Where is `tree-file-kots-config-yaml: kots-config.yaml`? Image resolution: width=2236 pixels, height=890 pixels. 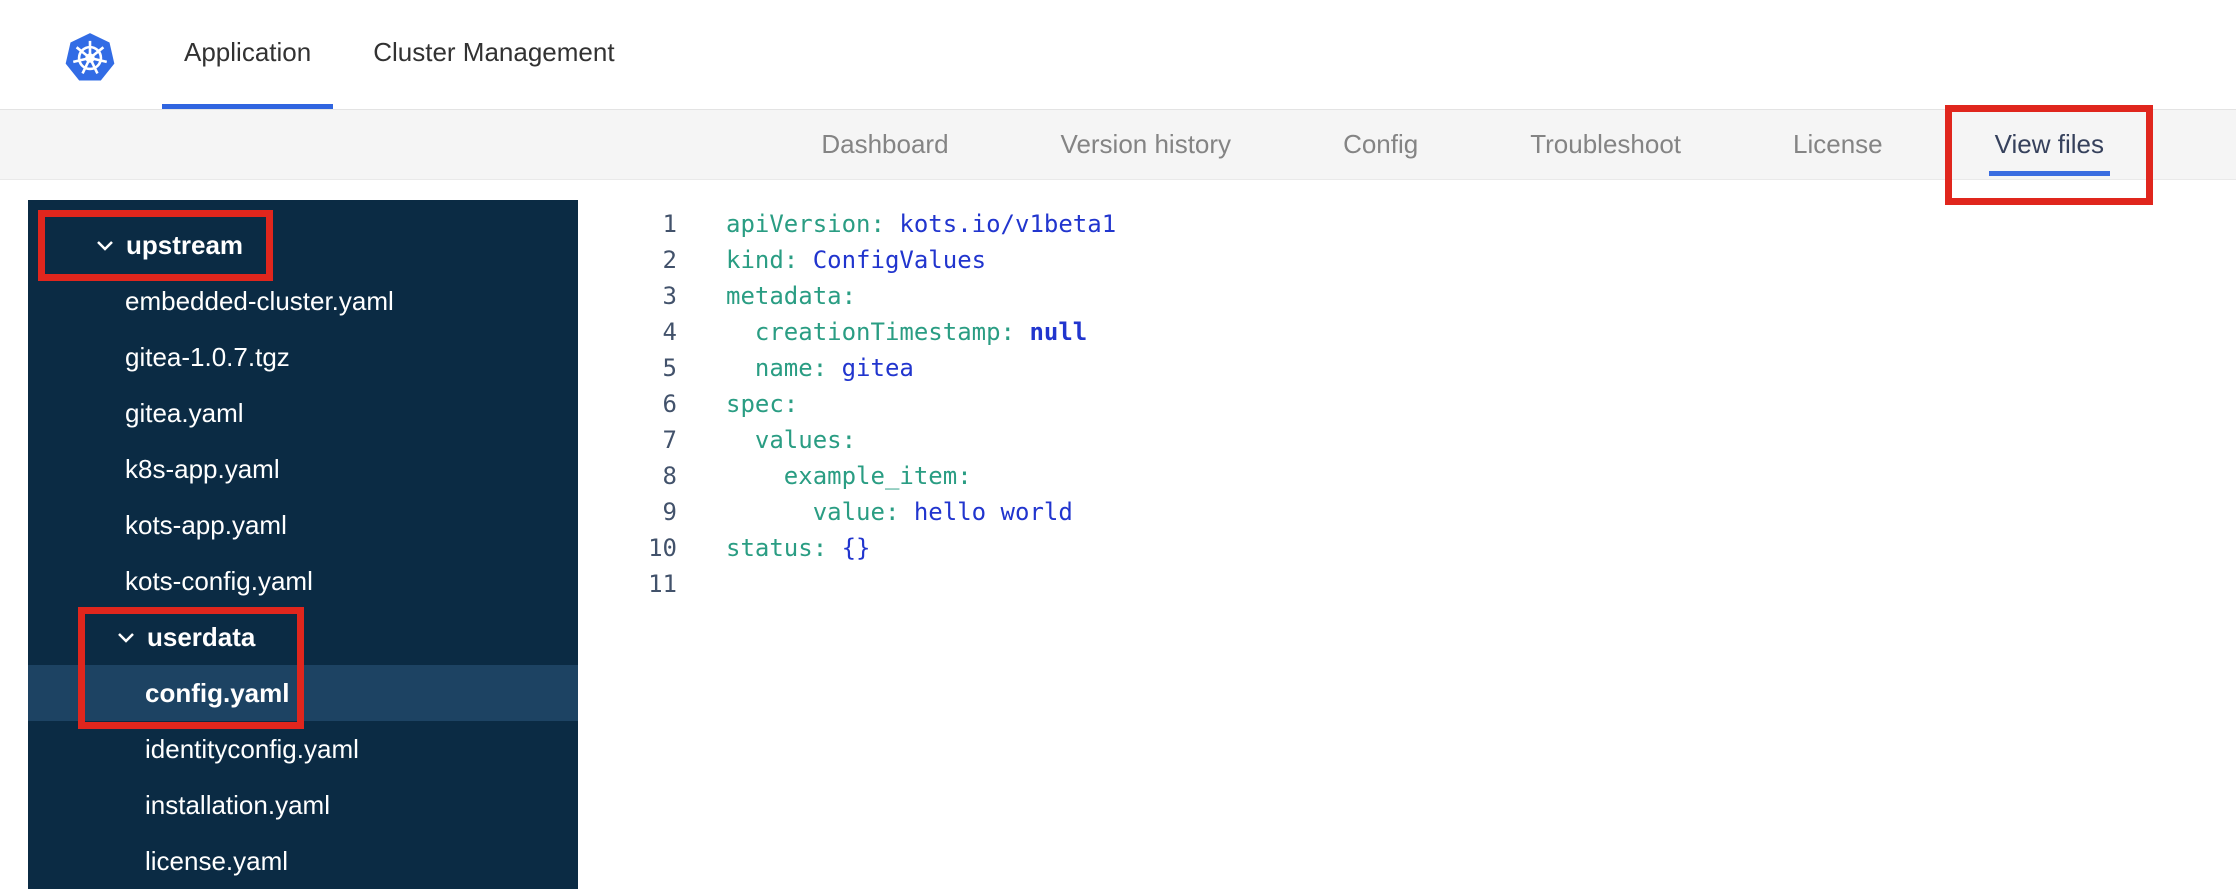 tree-file-kots-config-yaml: kots-config.yaml is located at coordinates (303, 581).